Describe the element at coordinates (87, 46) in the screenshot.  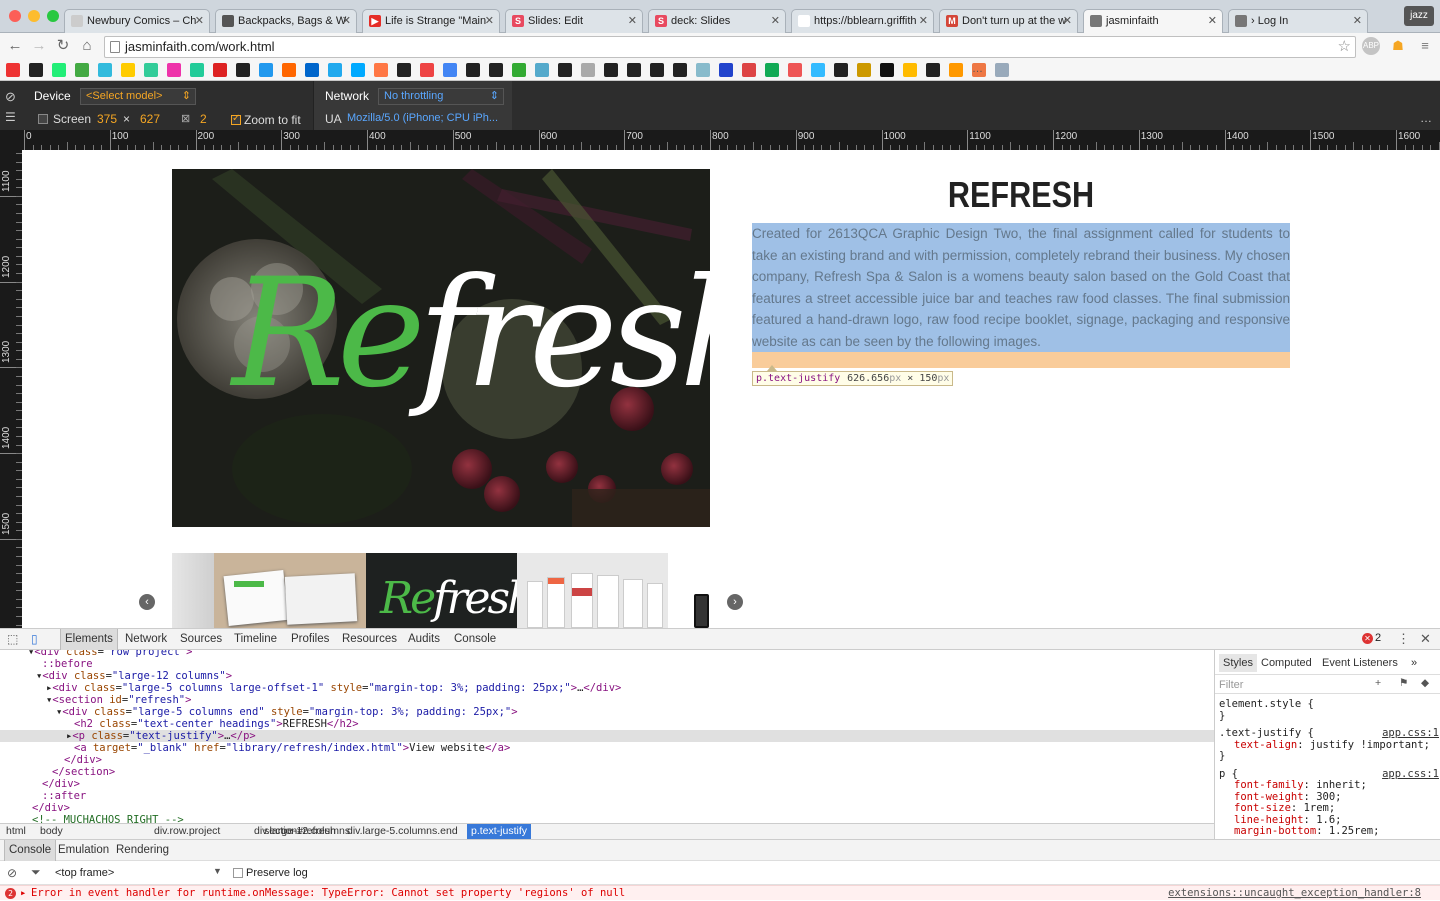
I see `home-icon: ⌂` at that location.